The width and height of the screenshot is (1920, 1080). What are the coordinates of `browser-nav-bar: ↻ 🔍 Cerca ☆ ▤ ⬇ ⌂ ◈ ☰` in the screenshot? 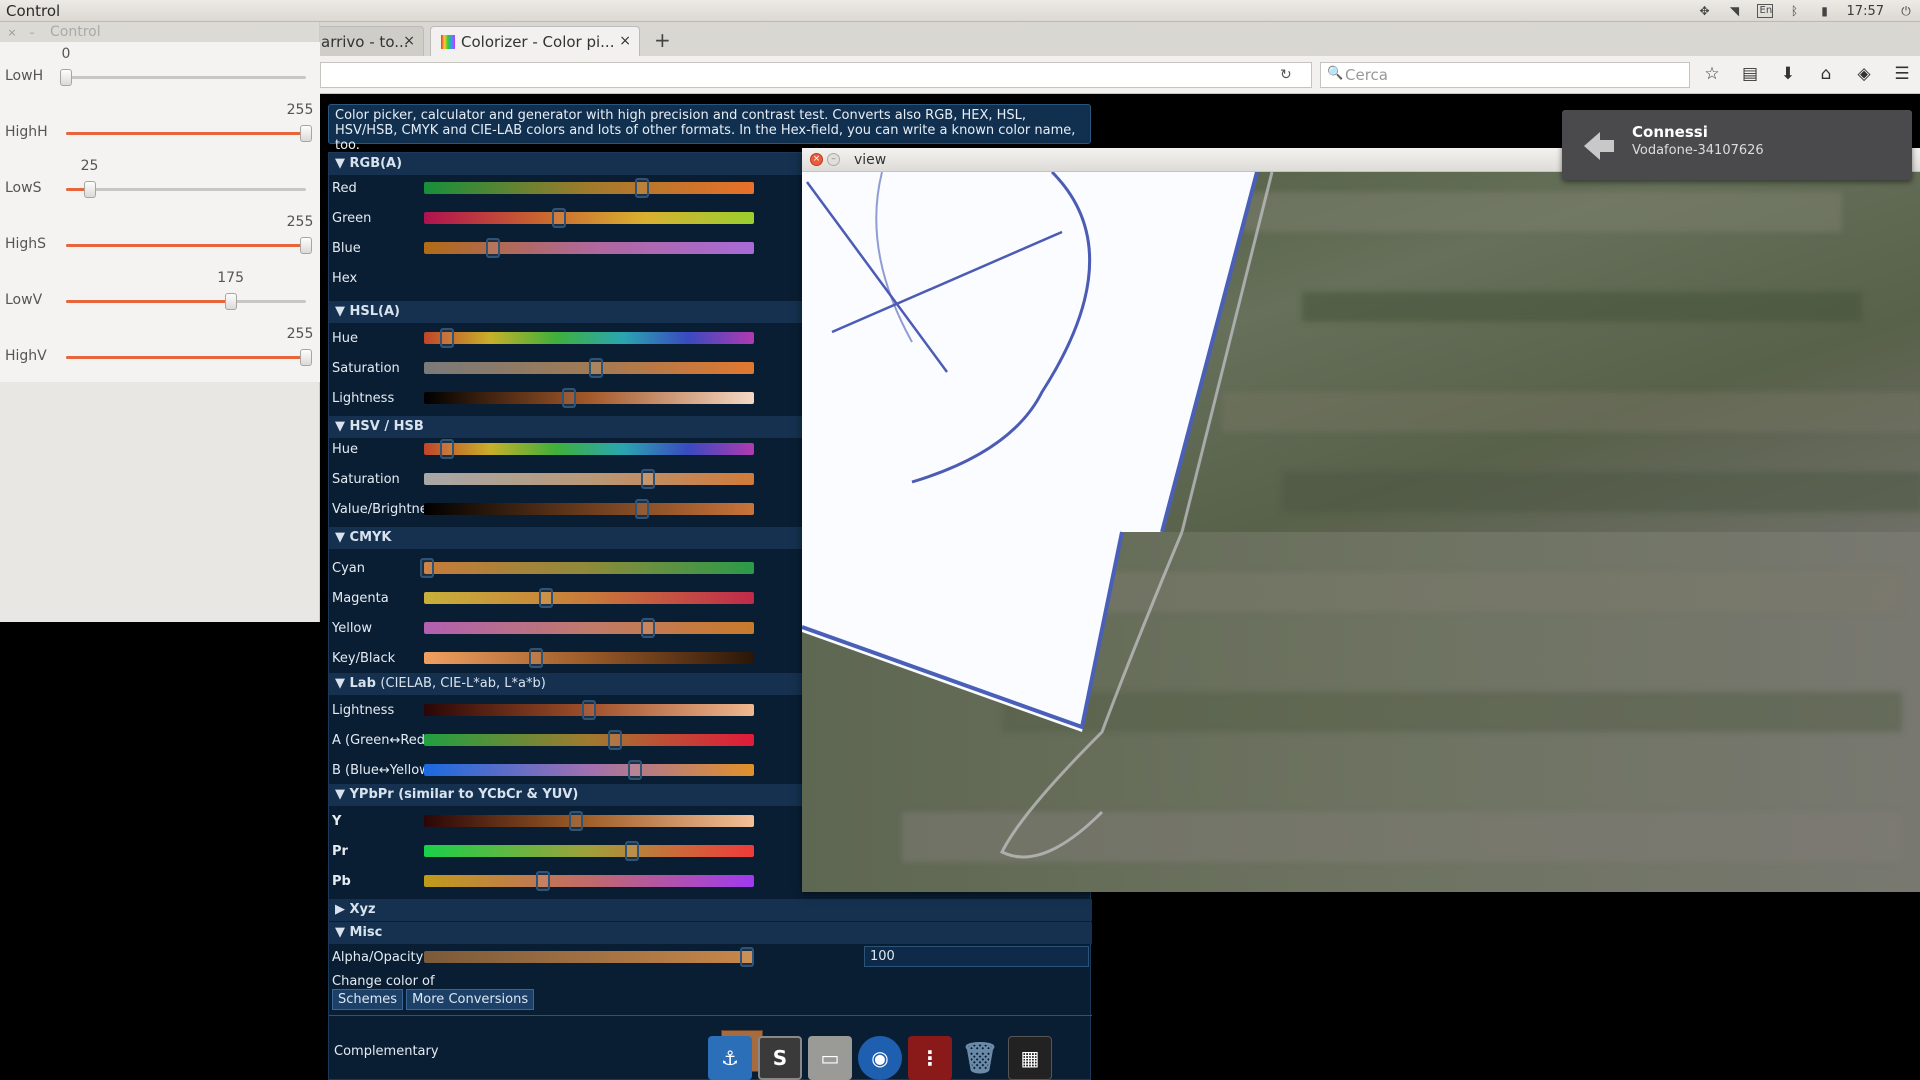 It's located at (1120, 75).